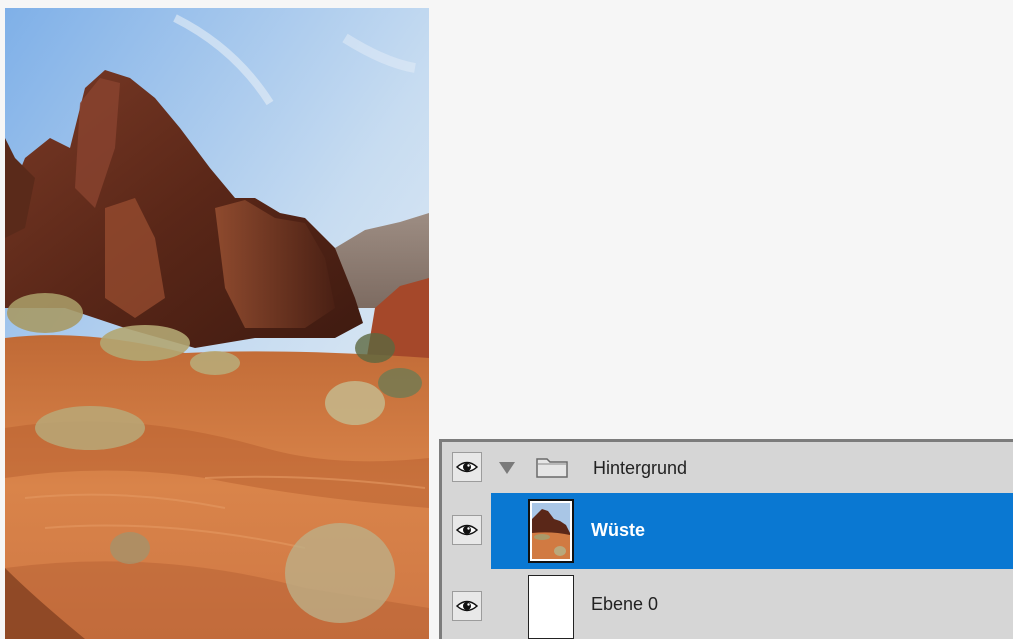 The height and width of the screenshot is (639, 1013). I want to click on visibility-toggle-wuste, so click(467, 530).